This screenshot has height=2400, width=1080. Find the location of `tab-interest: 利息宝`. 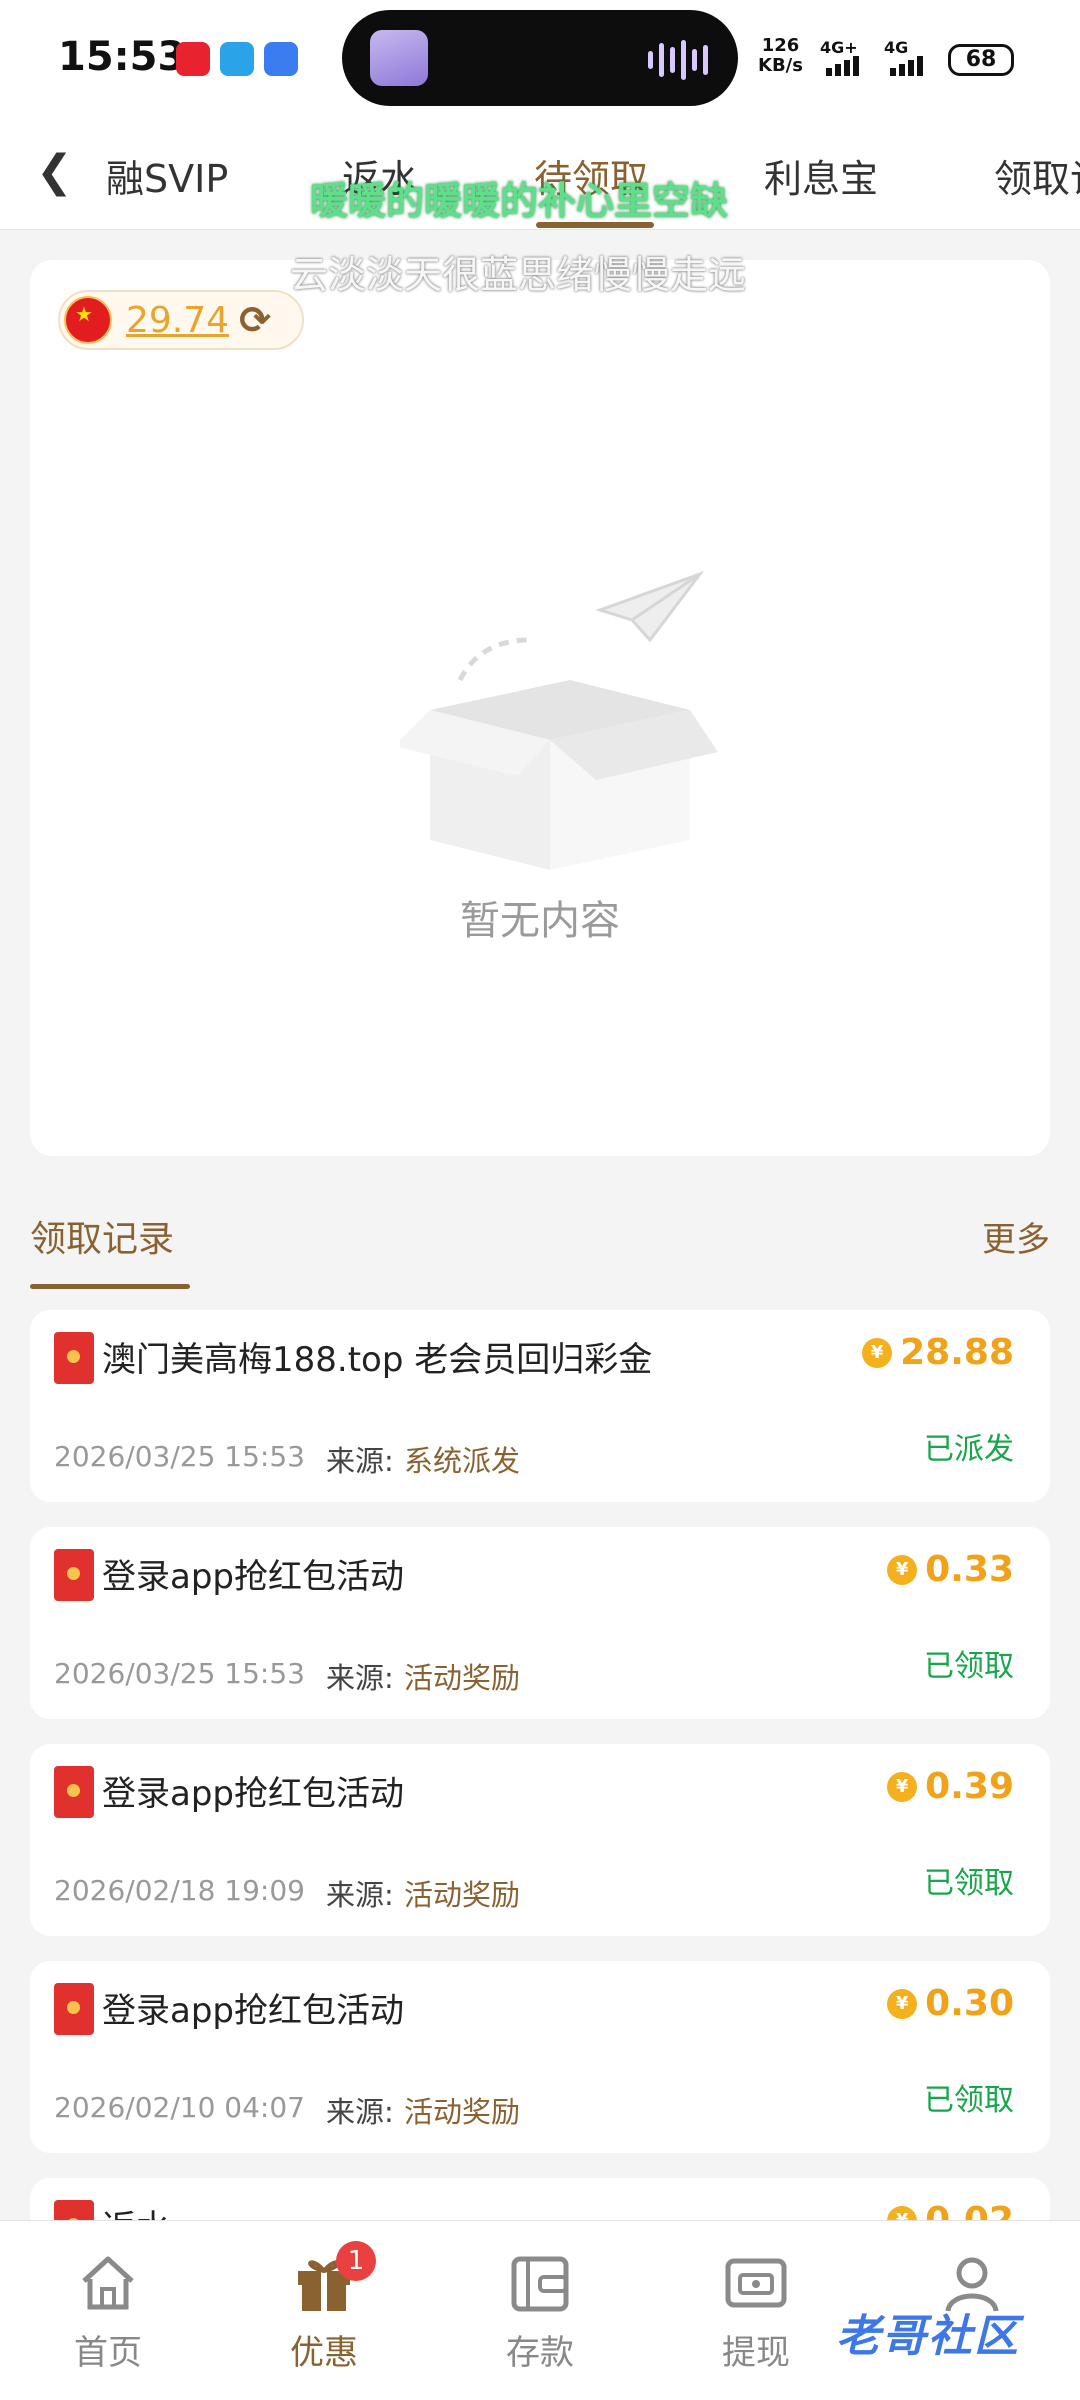

tab-interest: 利息宝 is located at coordinates (821, 175).